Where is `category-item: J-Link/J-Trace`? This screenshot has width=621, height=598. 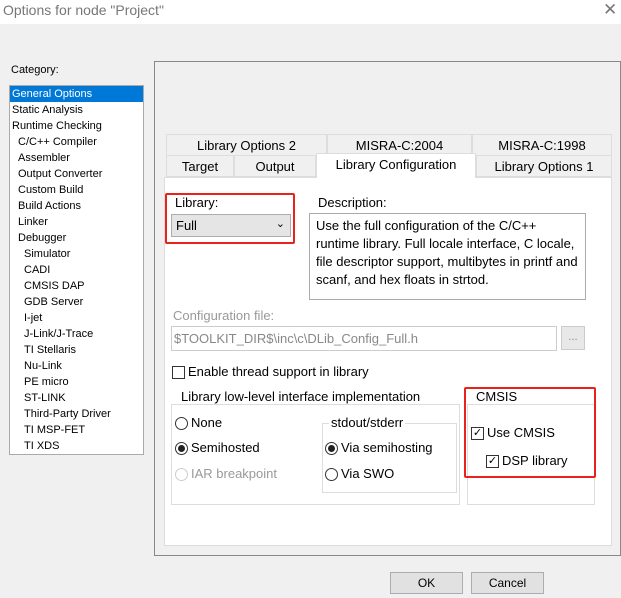
category-item: J-Link/J-Trace is located at coordinates (76, 334).